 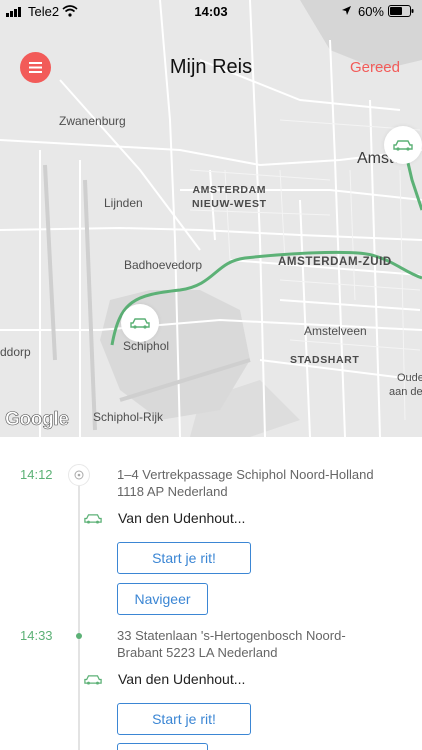 What do you see at coordinates (92, 121) in the screenshot?
I see `map-label-zwanenburg: Zwanenburg` at bounding box center [92, 121].